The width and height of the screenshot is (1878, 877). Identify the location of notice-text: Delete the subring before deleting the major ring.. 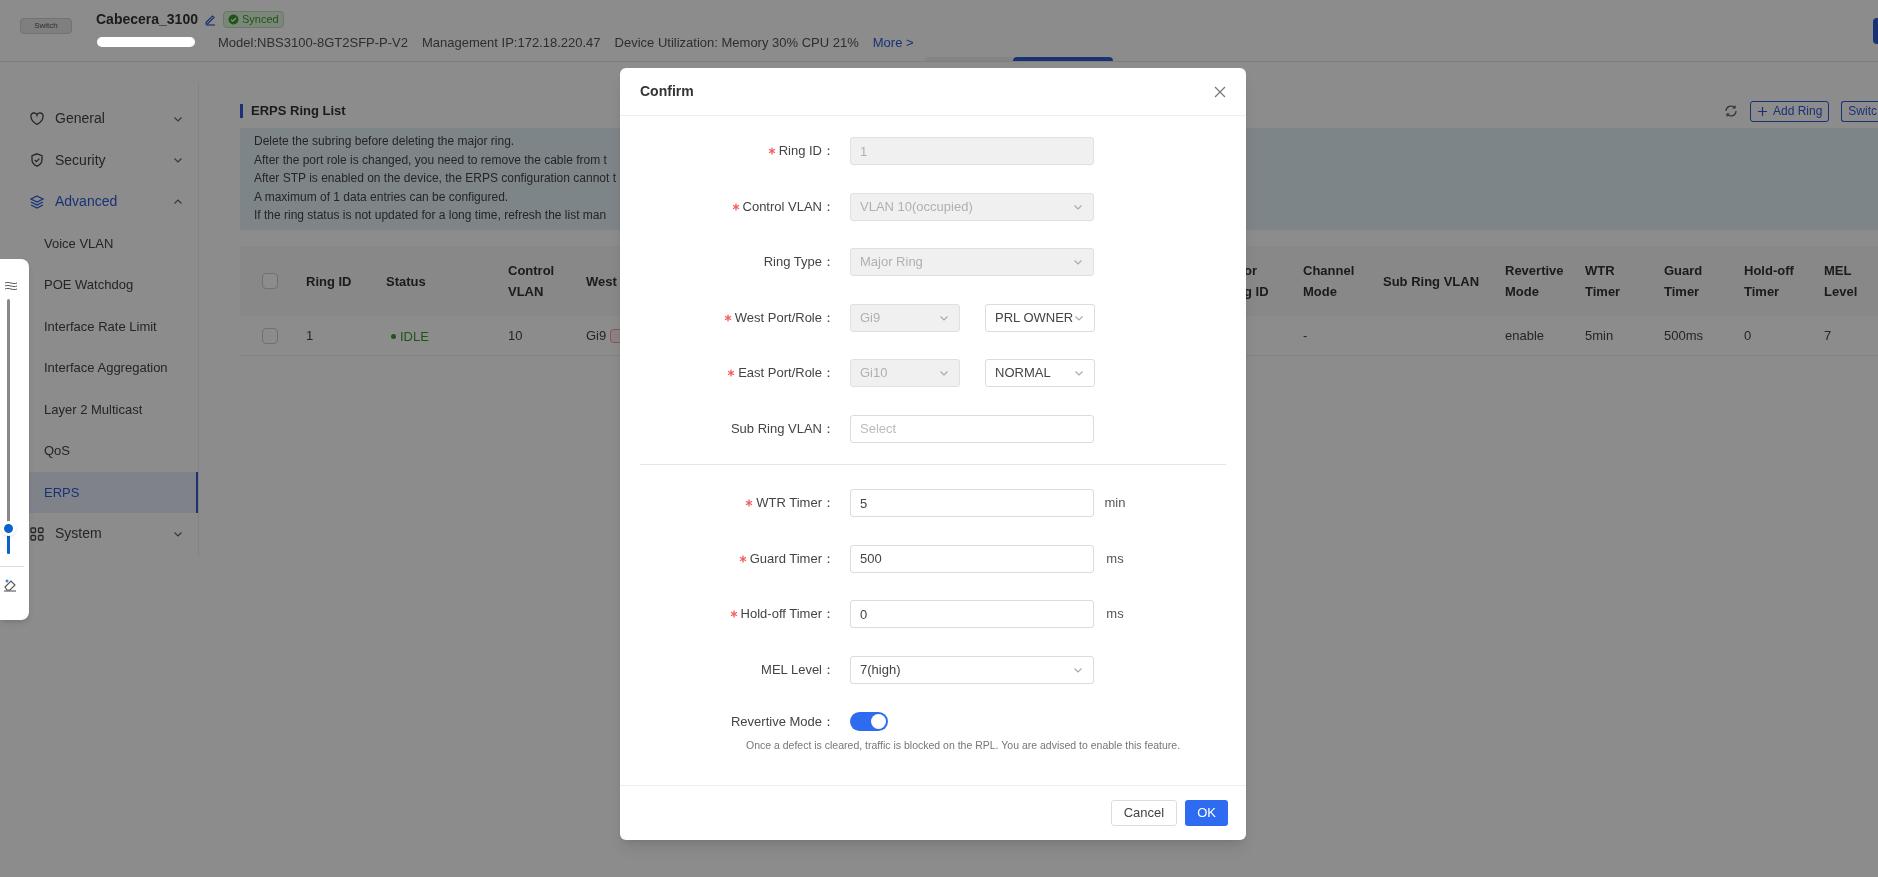
(384, 141).